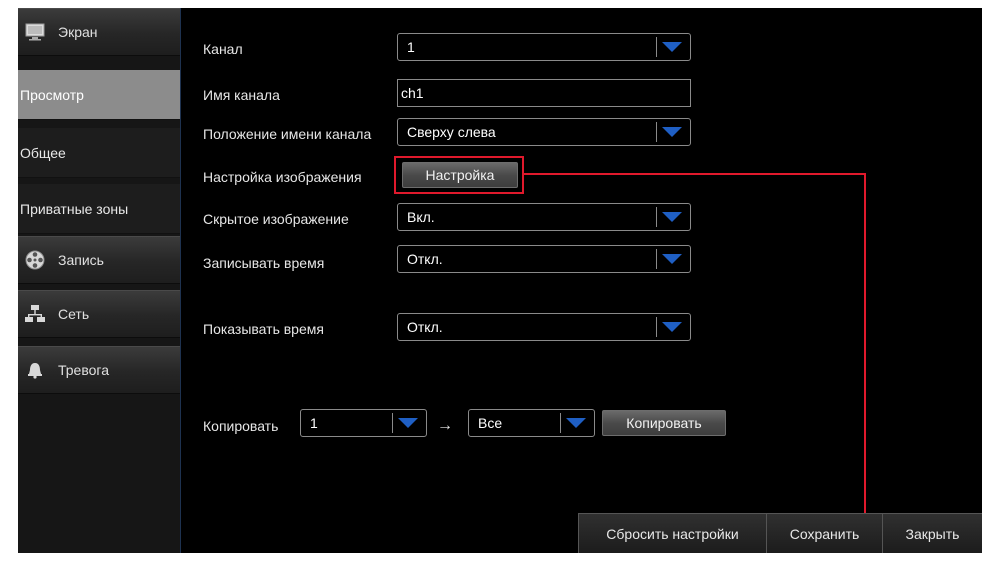  I want to click on channel-name-label: Имя канала, so click(241, 95).